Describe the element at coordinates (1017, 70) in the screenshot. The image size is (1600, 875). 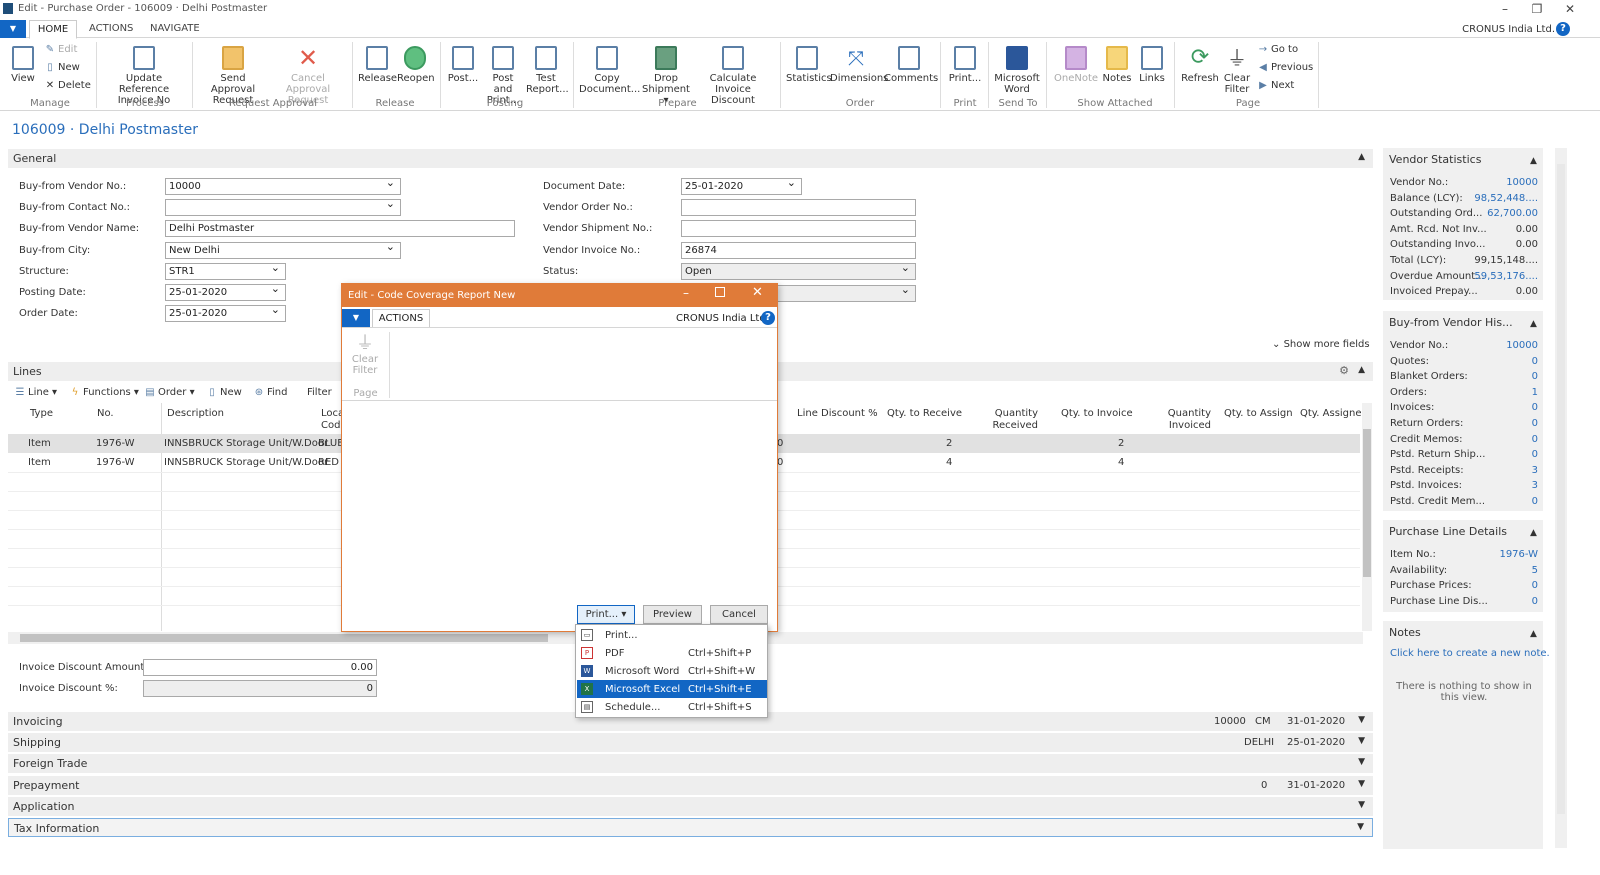
I see `microsoft-word-button: Microsoft Word` at that location.